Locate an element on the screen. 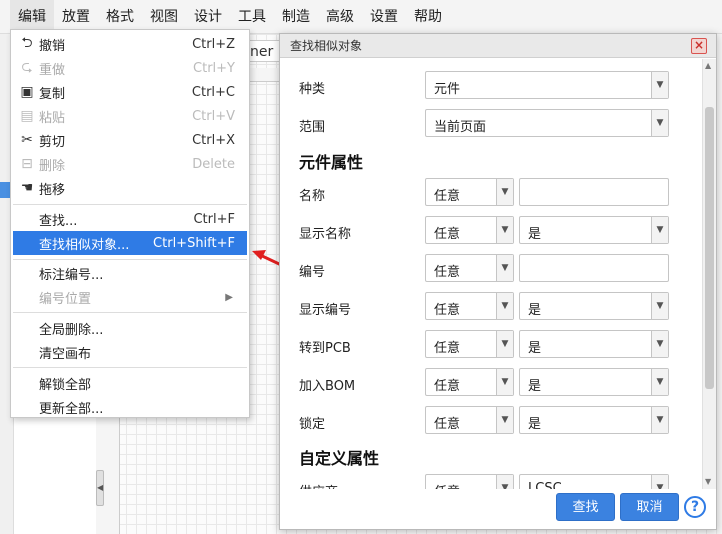  field-label: 显示编号 is located at coordinates (325, 310).